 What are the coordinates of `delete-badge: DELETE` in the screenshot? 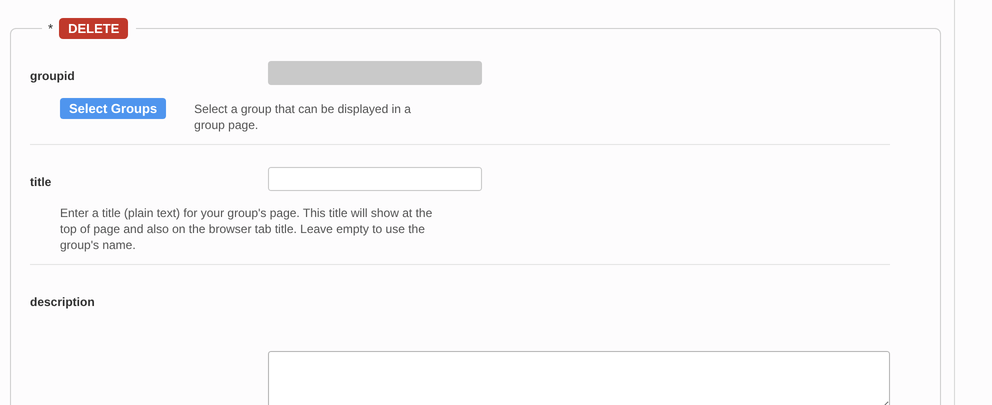 It's located at (93, 28).